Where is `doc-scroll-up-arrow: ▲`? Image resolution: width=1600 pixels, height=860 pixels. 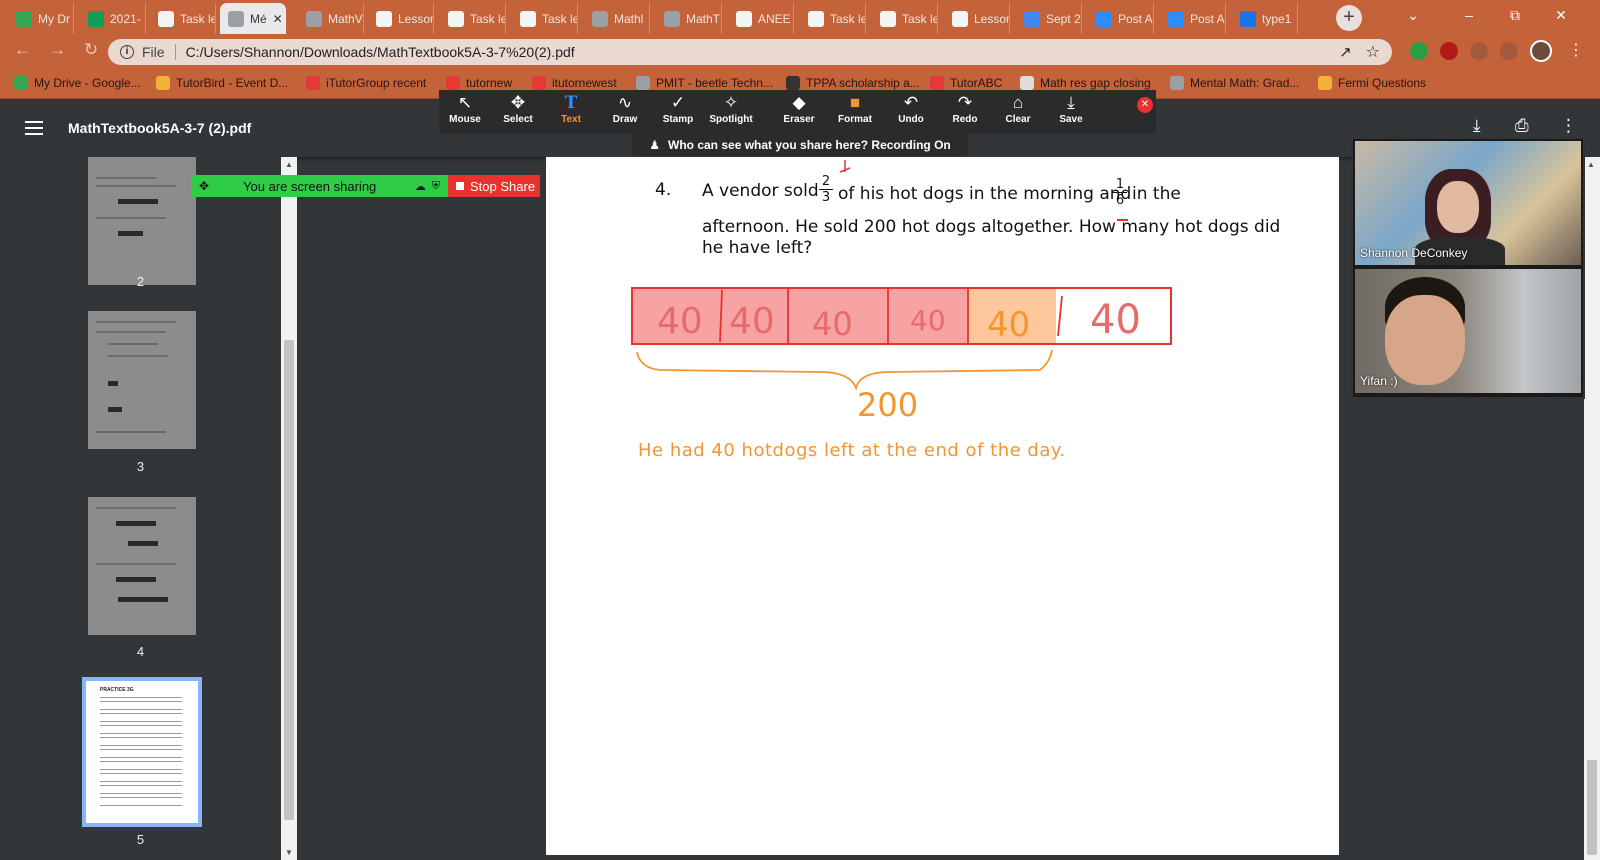 doc-scroll-up-arrow: ▲ is located at coordinates (1591, 164).